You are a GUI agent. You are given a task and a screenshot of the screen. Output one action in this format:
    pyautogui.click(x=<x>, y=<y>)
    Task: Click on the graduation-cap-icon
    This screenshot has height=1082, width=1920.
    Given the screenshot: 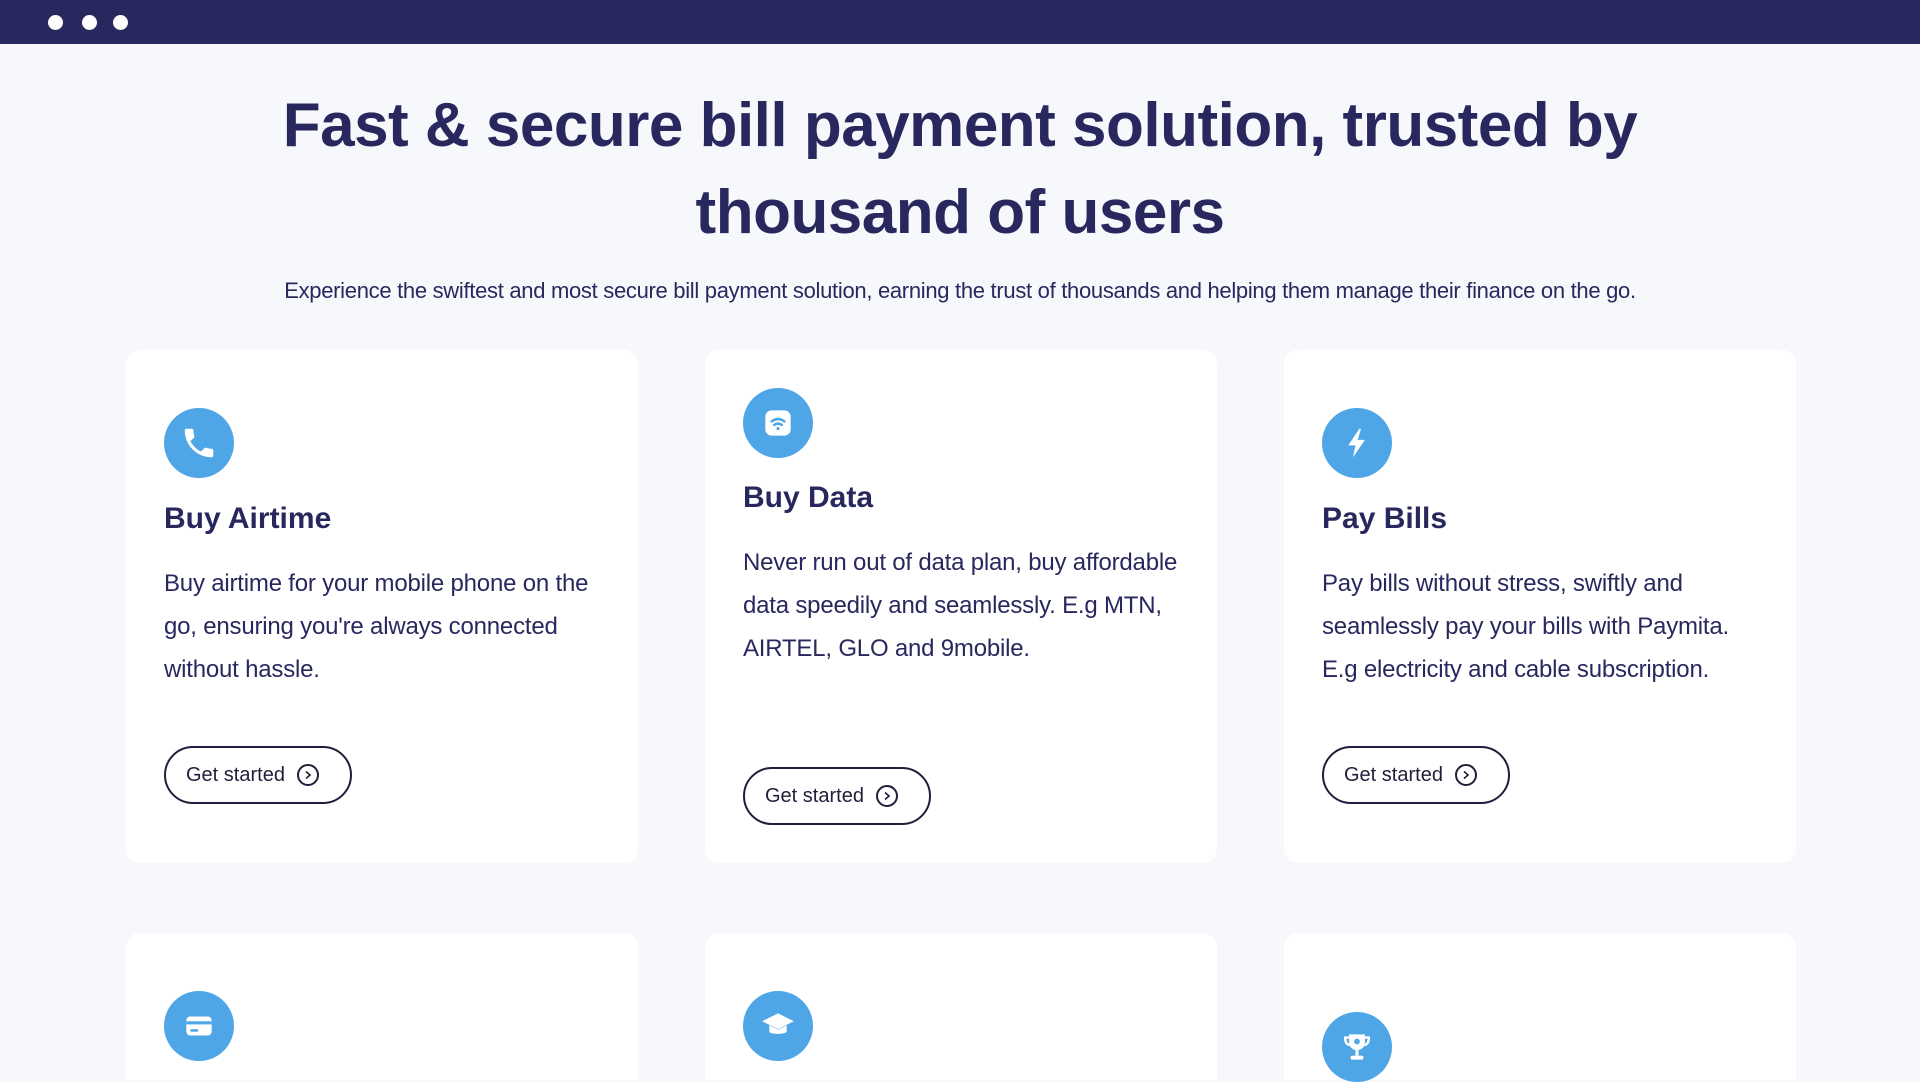 What is the action you would take?
    pyautogui.click(x=778, y=1026)
    